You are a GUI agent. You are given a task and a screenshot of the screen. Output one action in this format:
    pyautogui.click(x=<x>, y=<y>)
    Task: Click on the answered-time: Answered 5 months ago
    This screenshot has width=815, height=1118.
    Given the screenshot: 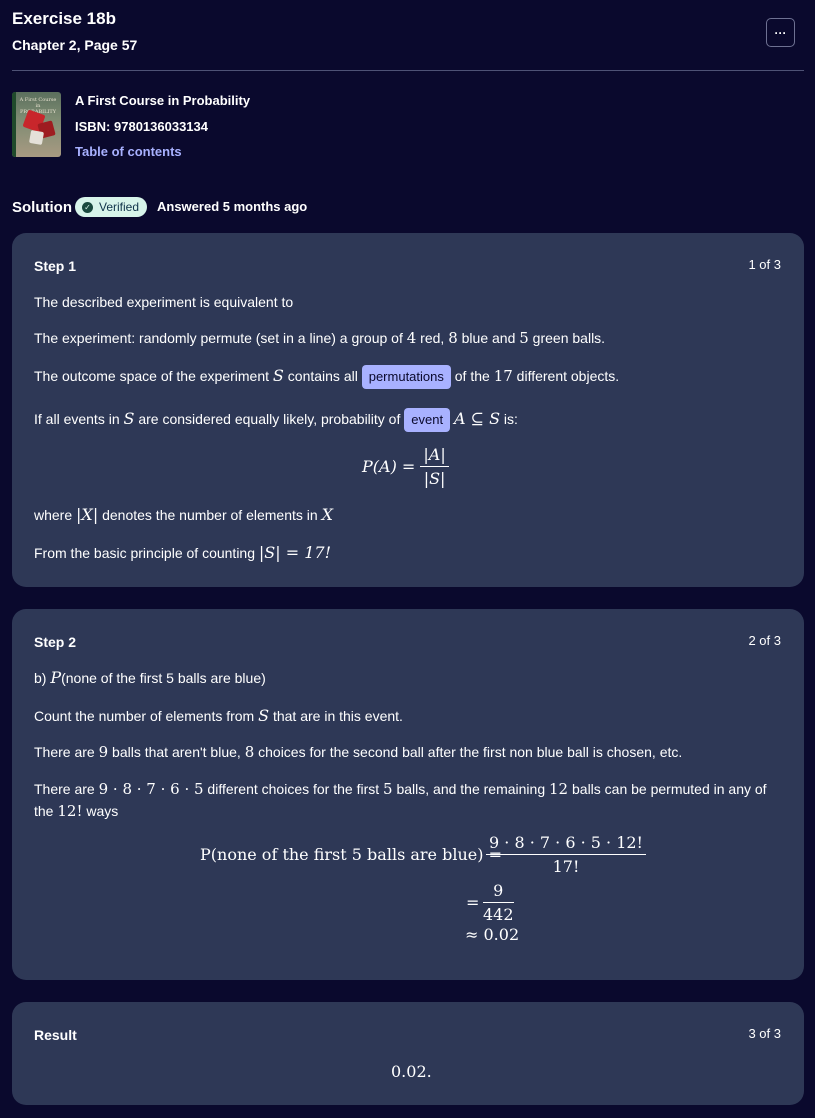 What is the action you would take?
    pyautogui.click(x=232, y=206)
    